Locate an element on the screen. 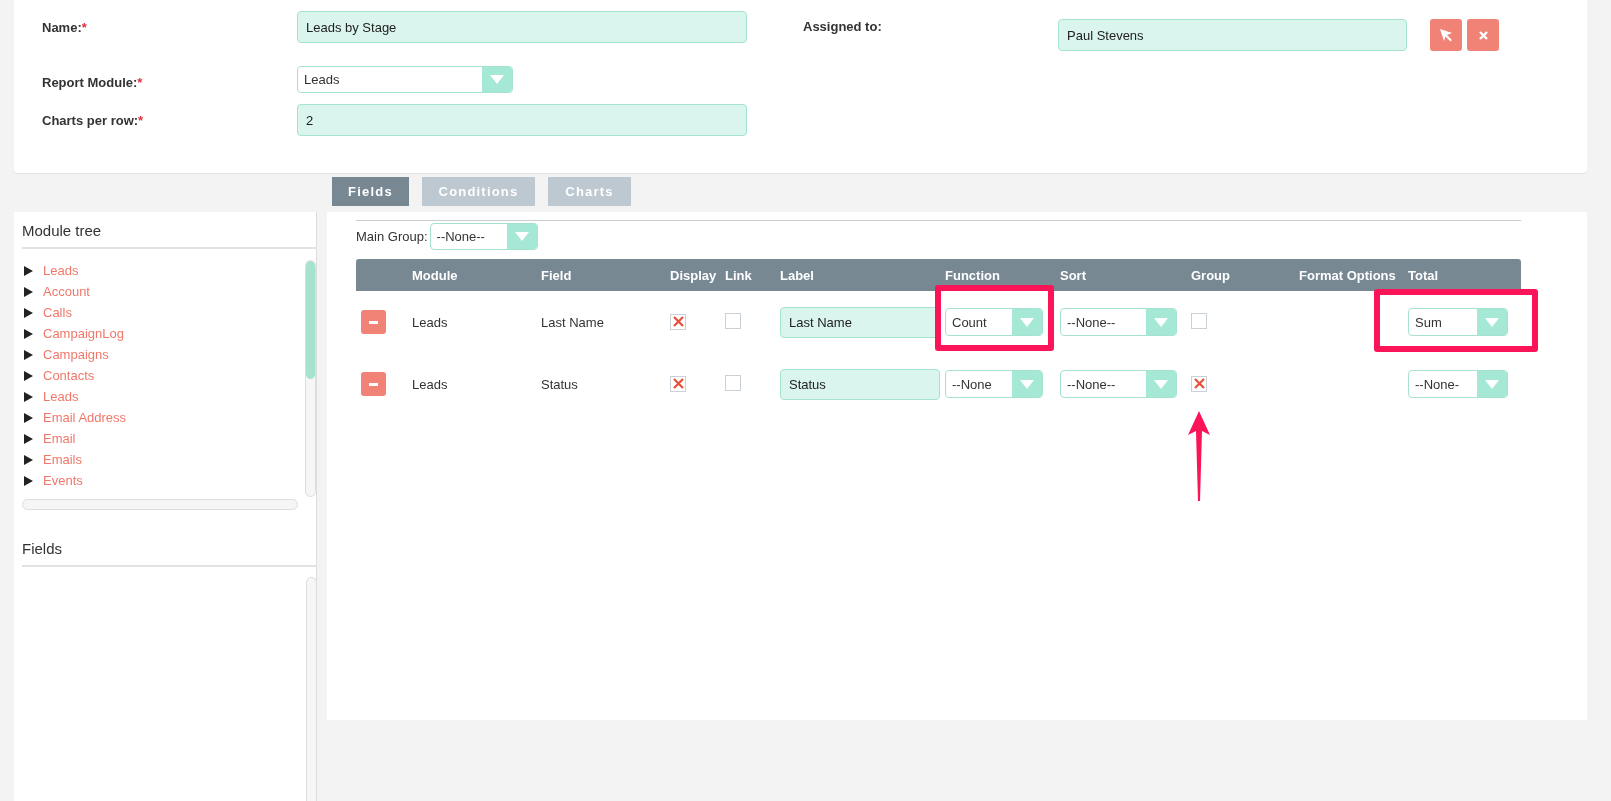  select-button is located at coordinates (1446, 35).